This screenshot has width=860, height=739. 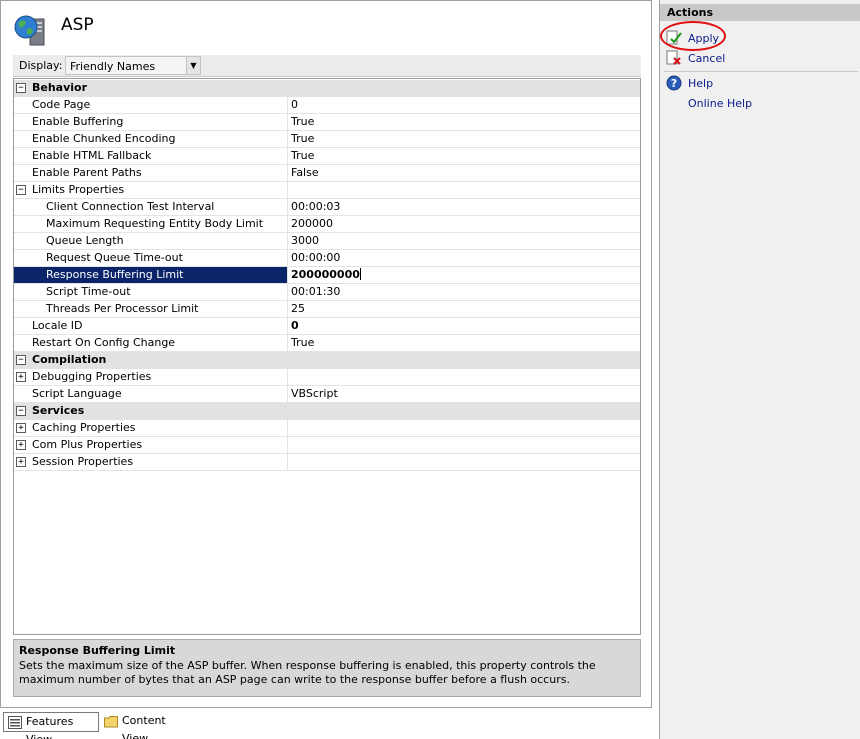 I want to click on property-name-cell: Script Language, so click(x=151, y=394).